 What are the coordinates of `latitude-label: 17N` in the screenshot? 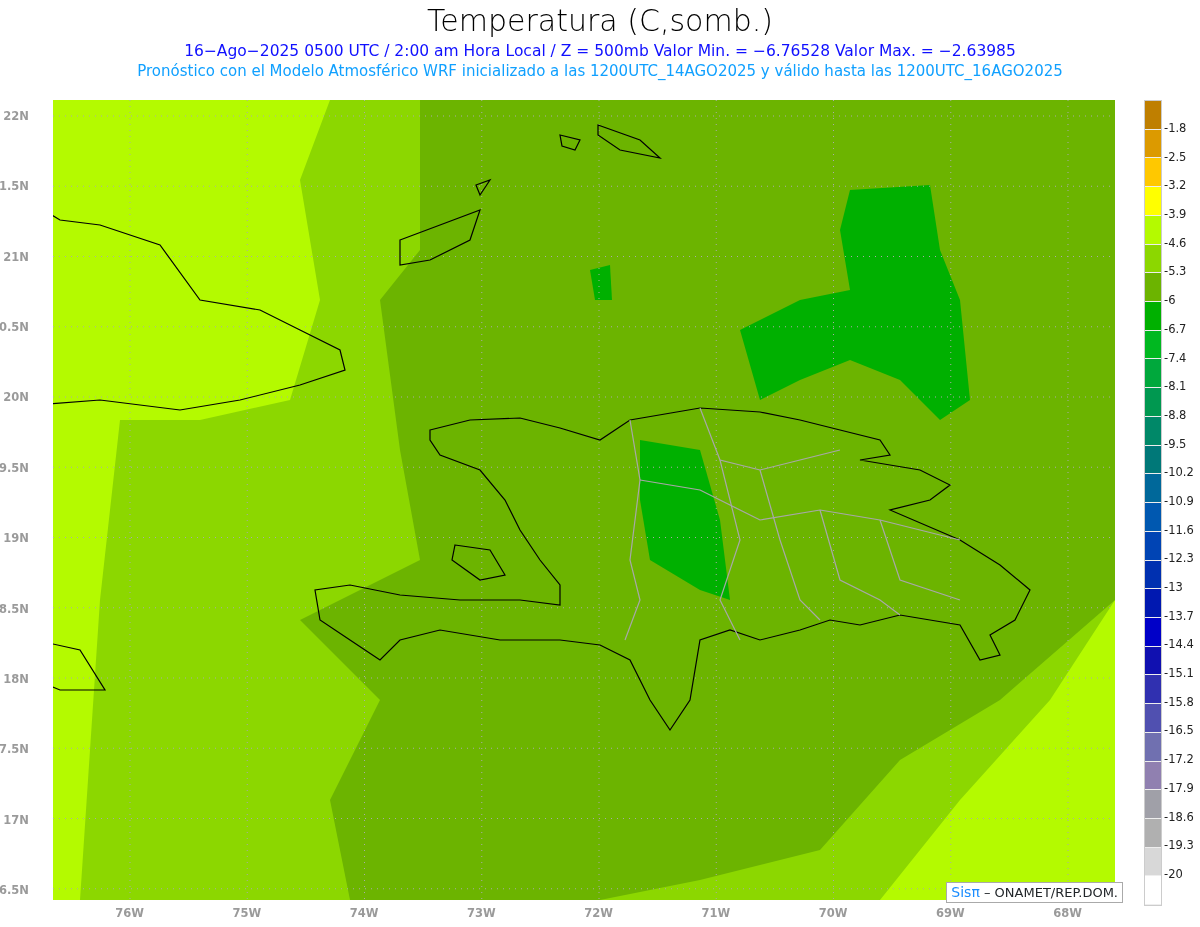 It's located at (16, 819).